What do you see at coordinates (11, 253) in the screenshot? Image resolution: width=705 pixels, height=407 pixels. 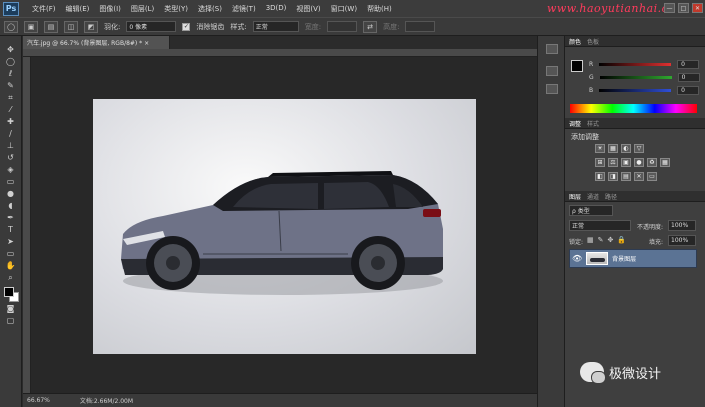 I see `rectangle-tool-icon: ▭` at bounding box center [11, 253].